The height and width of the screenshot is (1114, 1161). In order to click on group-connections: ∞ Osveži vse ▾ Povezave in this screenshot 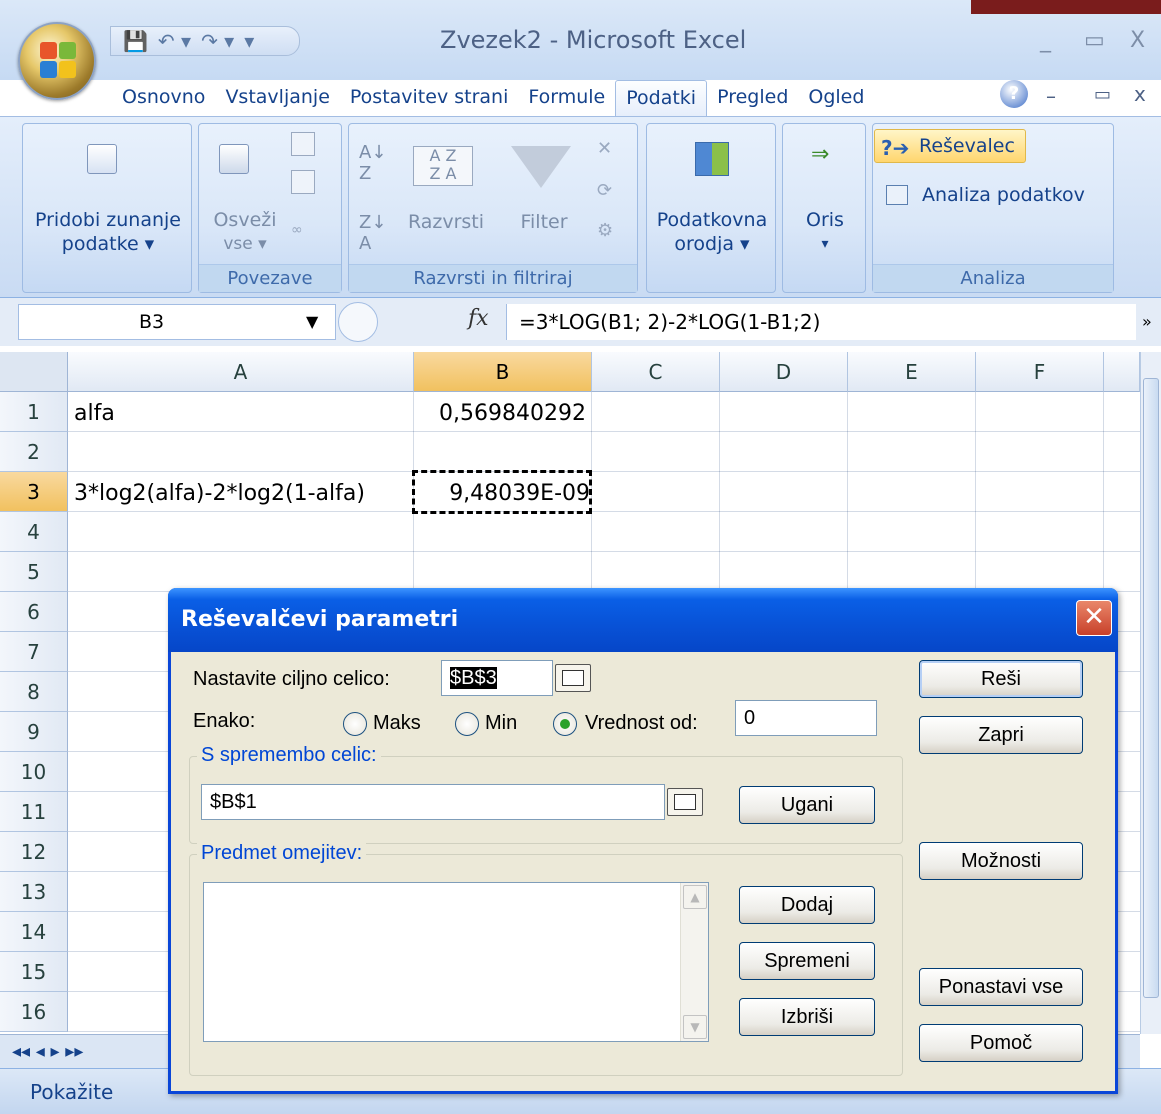, I will do `click(270, 208)`.